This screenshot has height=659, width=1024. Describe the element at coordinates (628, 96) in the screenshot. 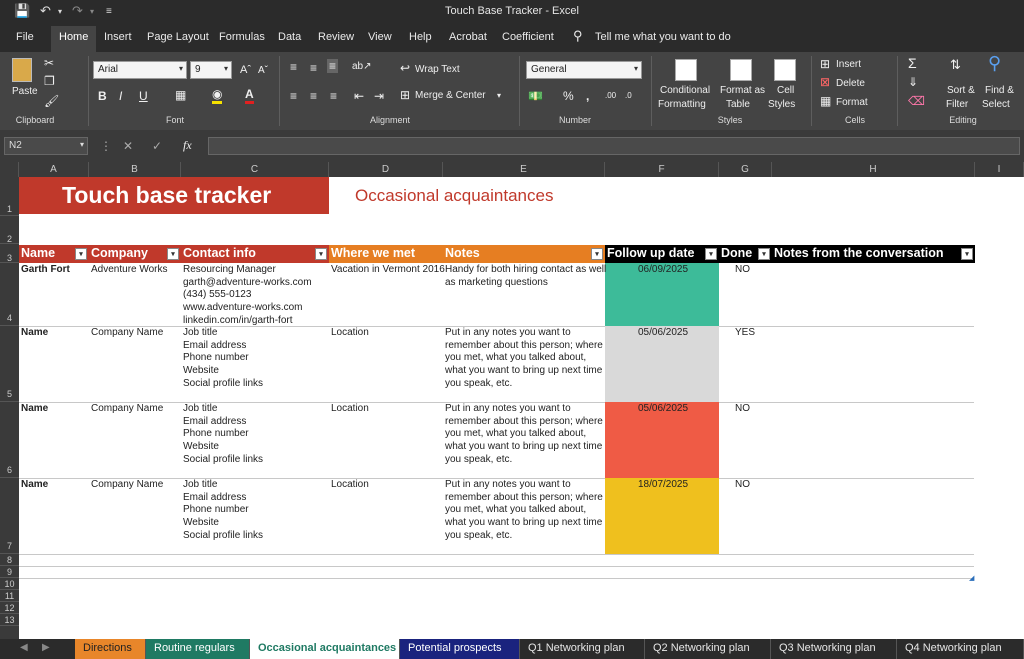

I see `decrease-decimal-icon: .0` at that location.